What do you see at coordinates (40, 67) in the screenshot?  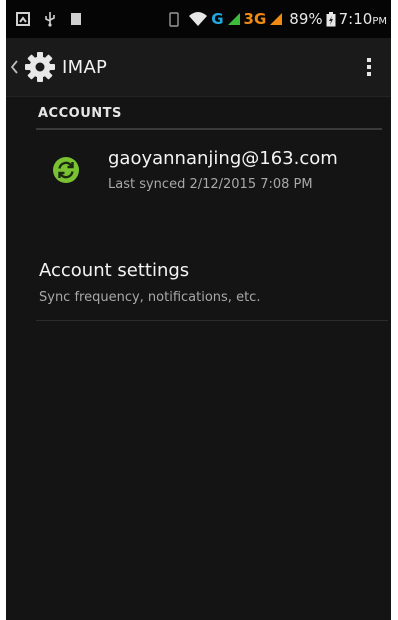 I see `settings-gear-icon` at bounding box center [40, 67].